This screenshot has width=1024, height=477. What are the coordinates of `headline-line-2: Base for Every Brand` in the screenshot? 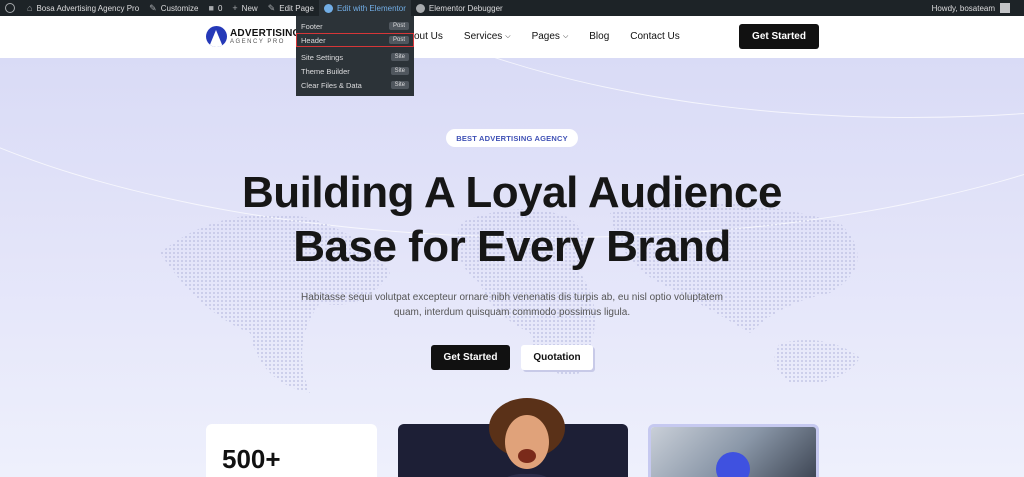 It's located at (512, 246).